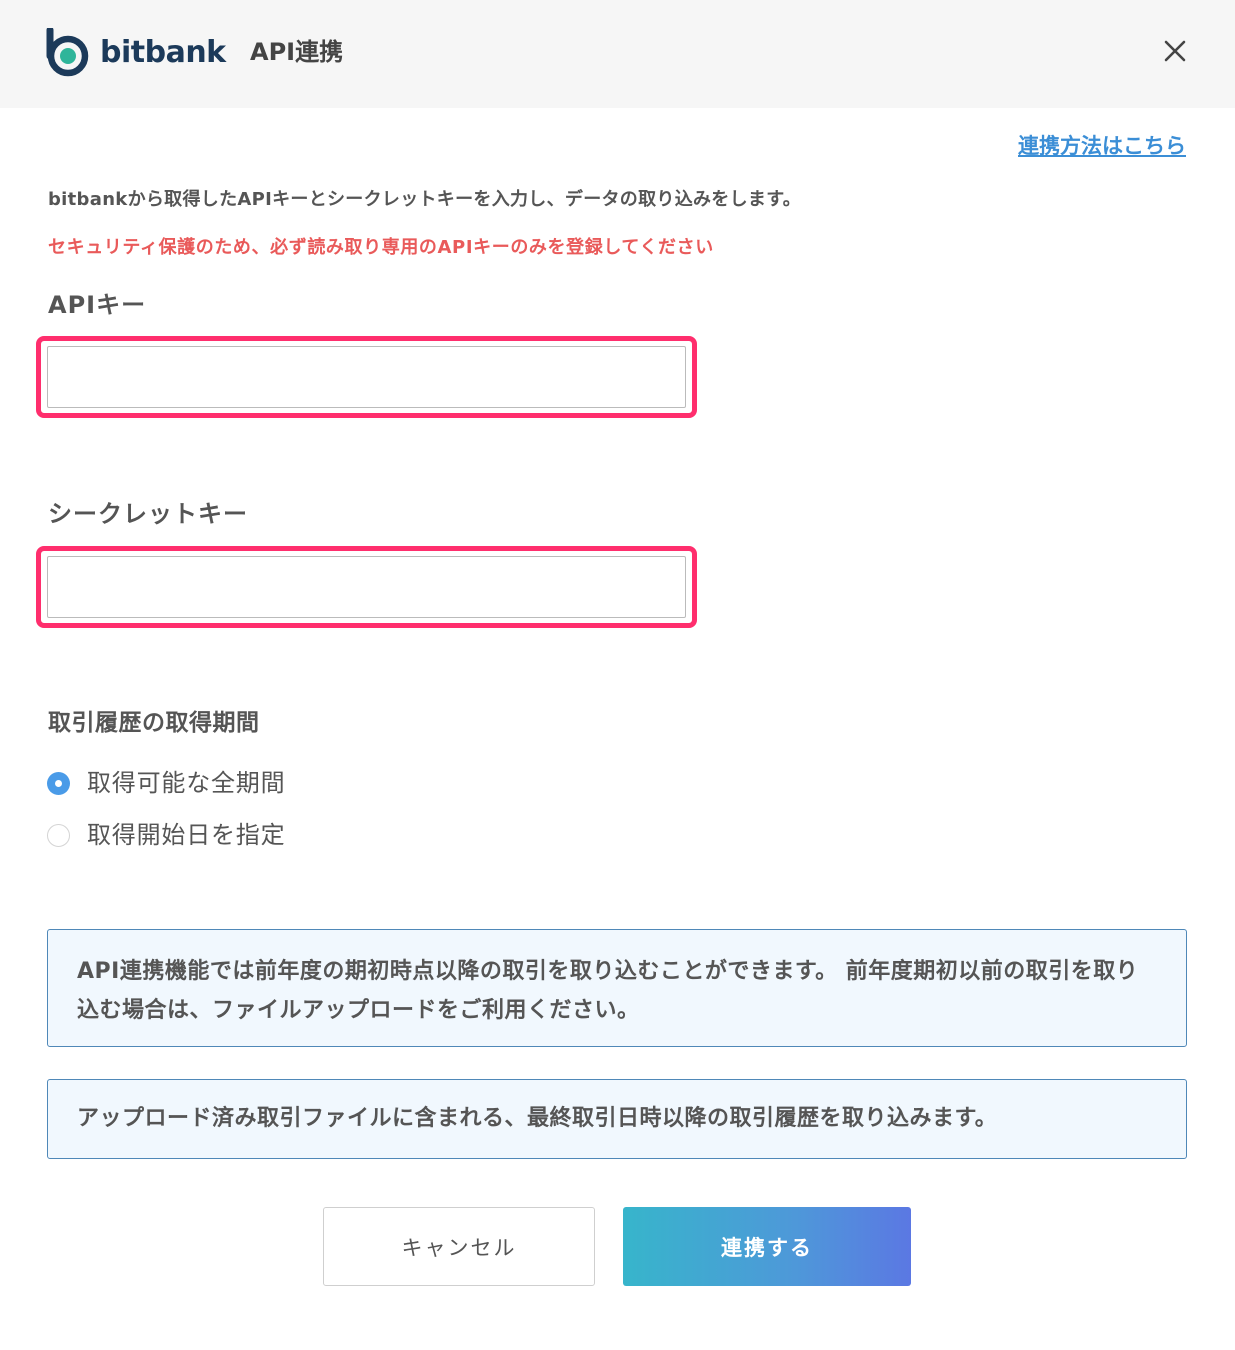  Describe the element at coordinates (68, 52) in the screenshot. I see `bitbank-logo-icon` at that location.